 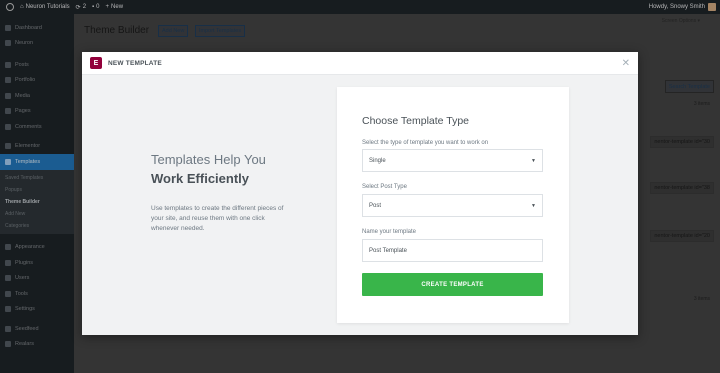 I want to click on post-type-select: Post ▼, so click(x=452, y=205).